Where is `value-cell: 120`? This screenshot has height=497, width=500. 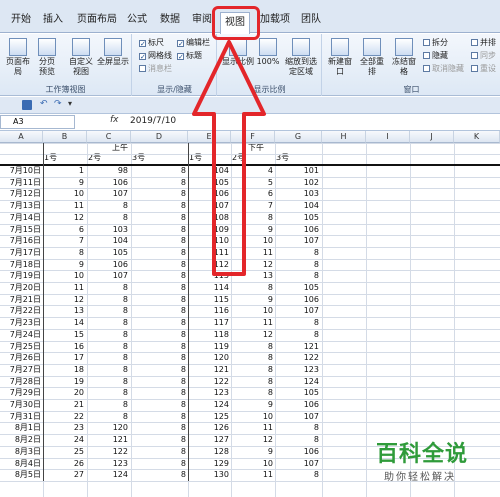
value-cell: 120 is located at coordinates (221, 358).